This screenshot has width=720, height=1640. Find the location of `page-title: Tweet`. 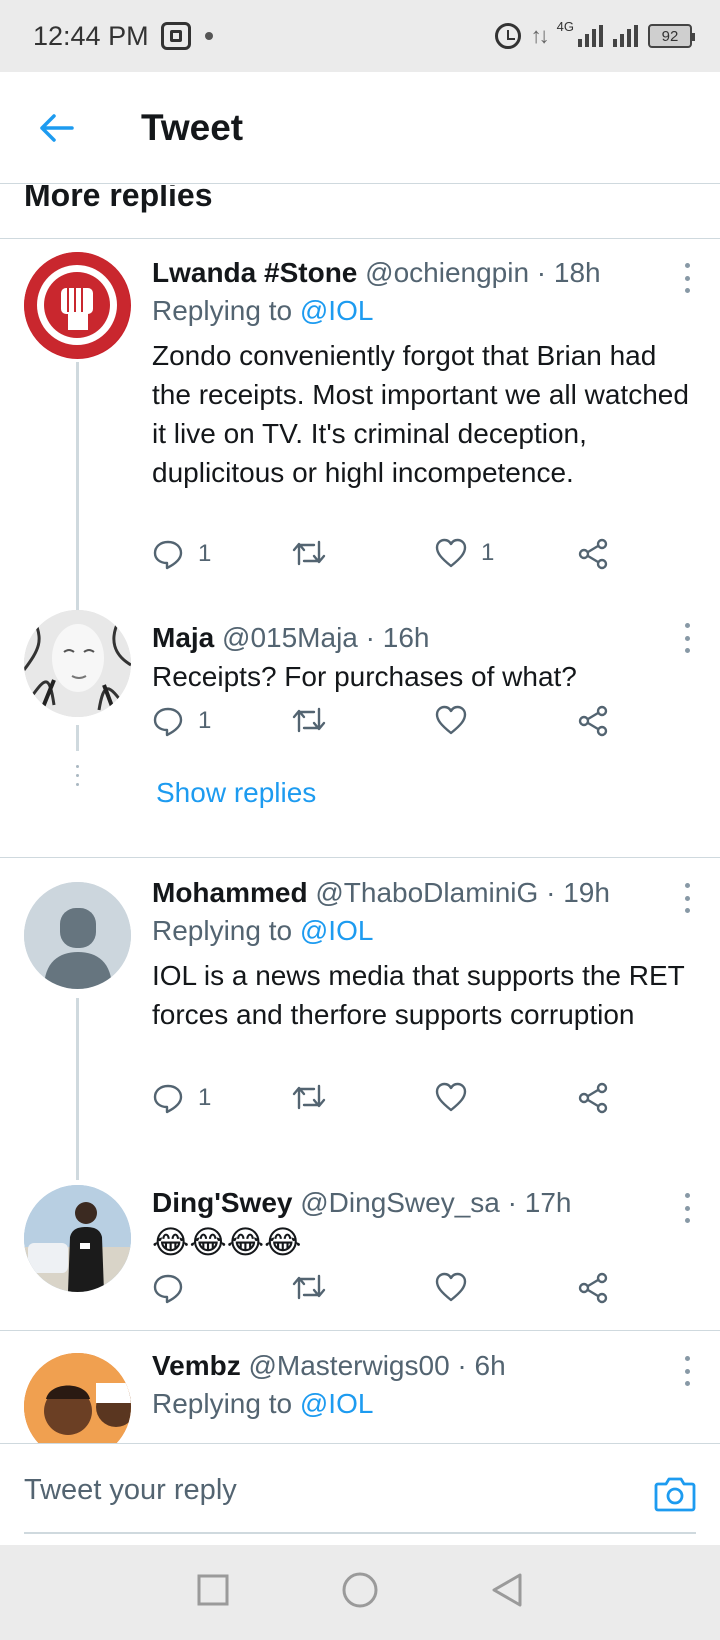

page-title: Tweet is located at coordinates (192, 127).